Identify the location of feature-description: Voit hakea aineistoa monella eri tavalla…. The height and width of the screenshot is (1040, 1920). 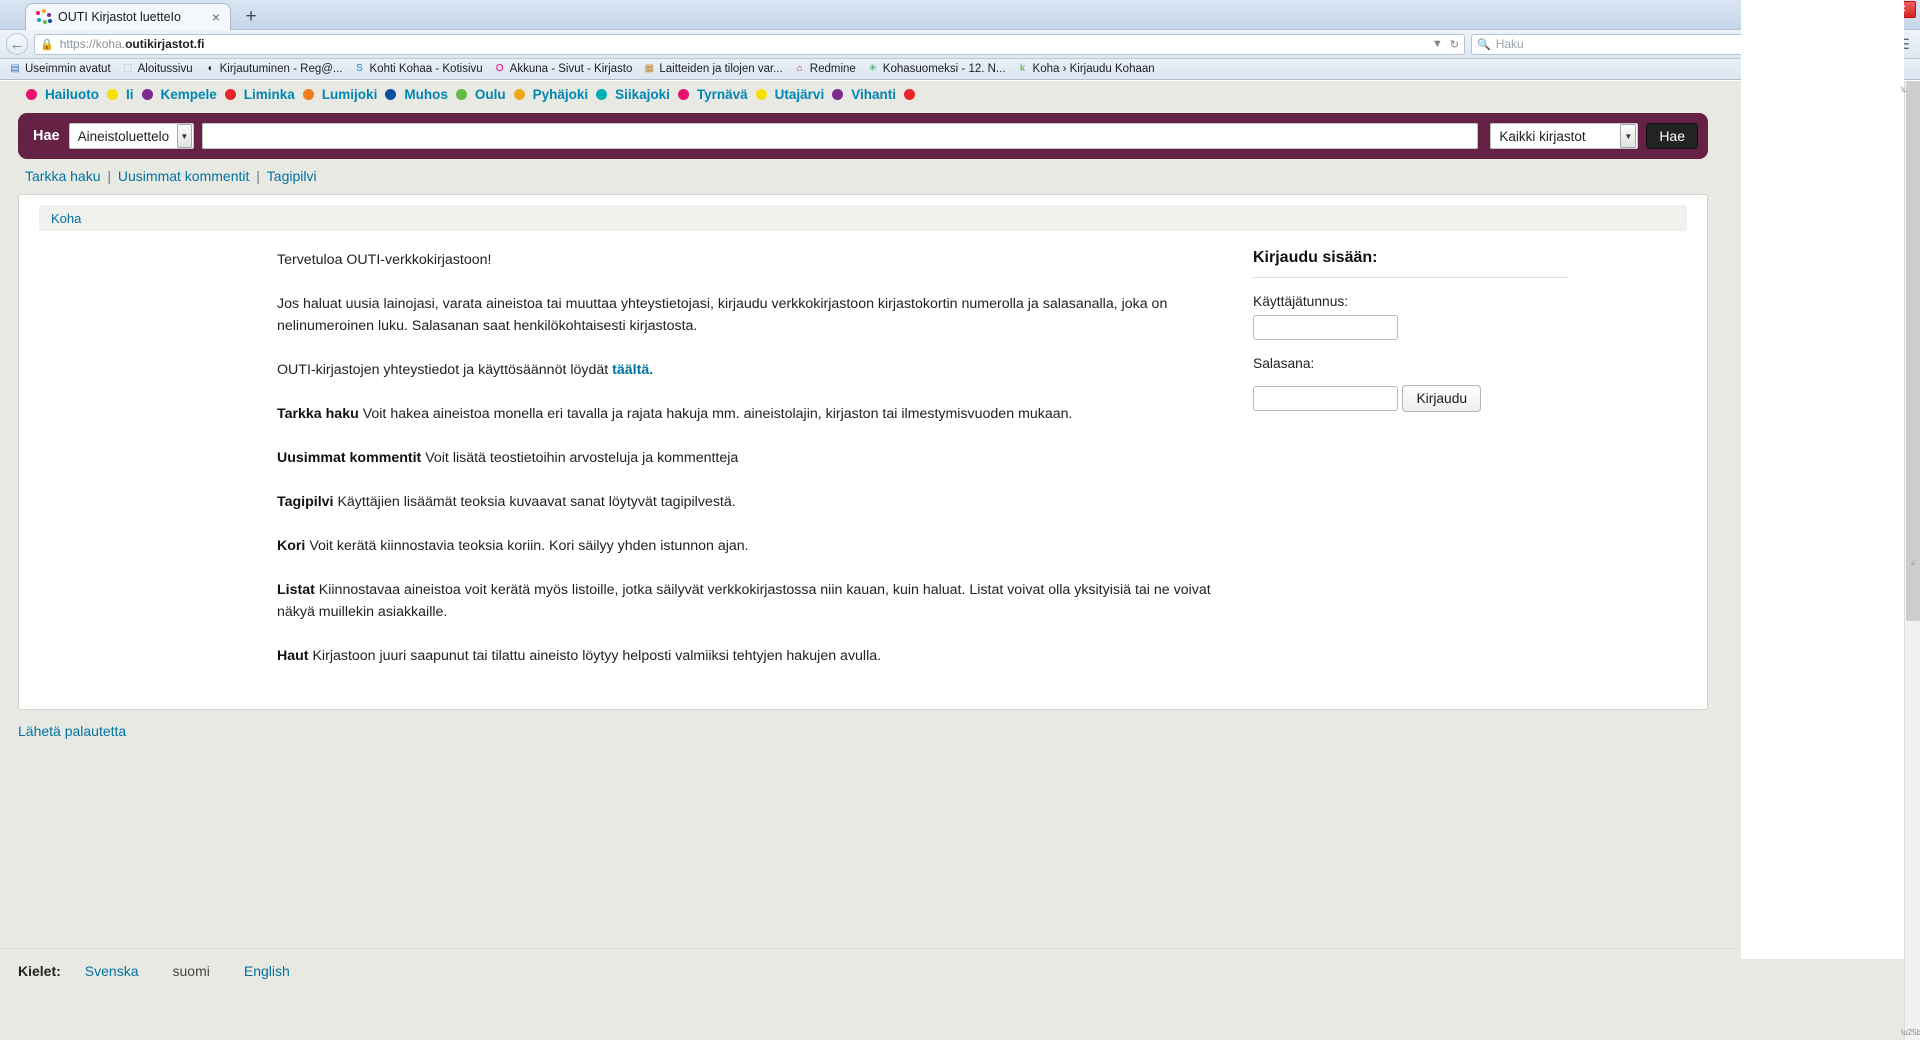
(715, 414).